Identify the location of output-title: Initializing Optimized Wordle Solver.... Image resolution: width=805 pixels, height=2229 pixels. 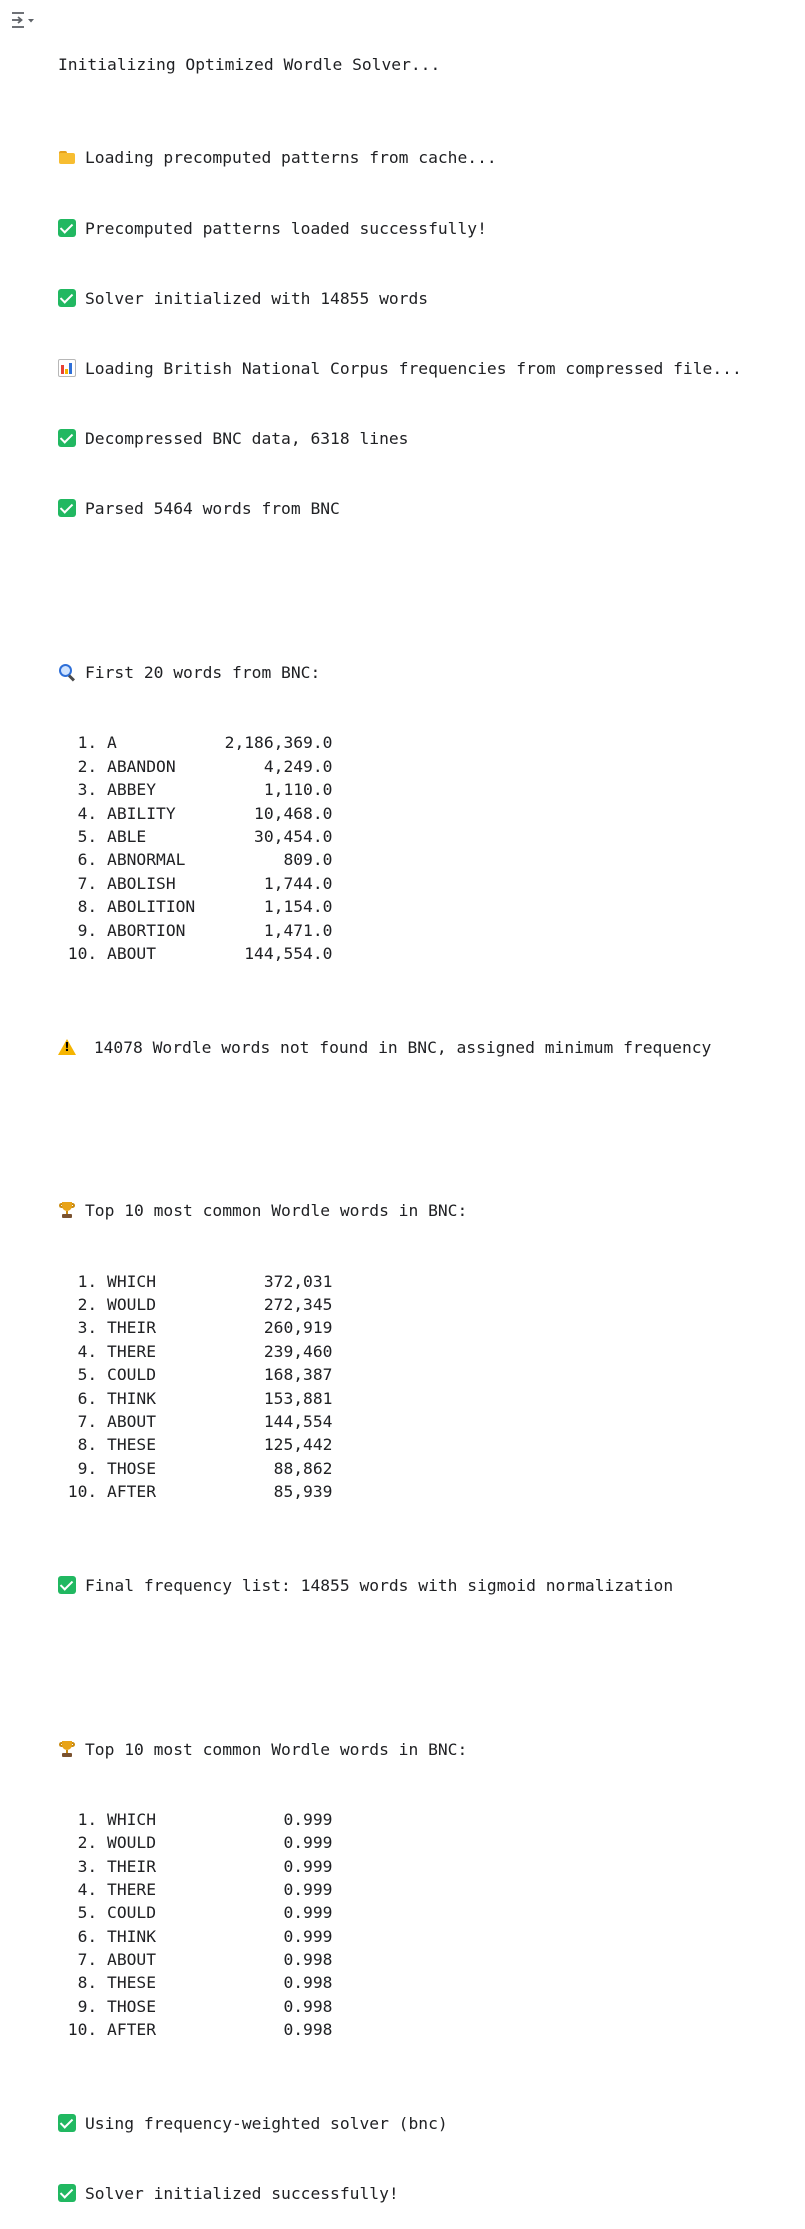
(249, 64).